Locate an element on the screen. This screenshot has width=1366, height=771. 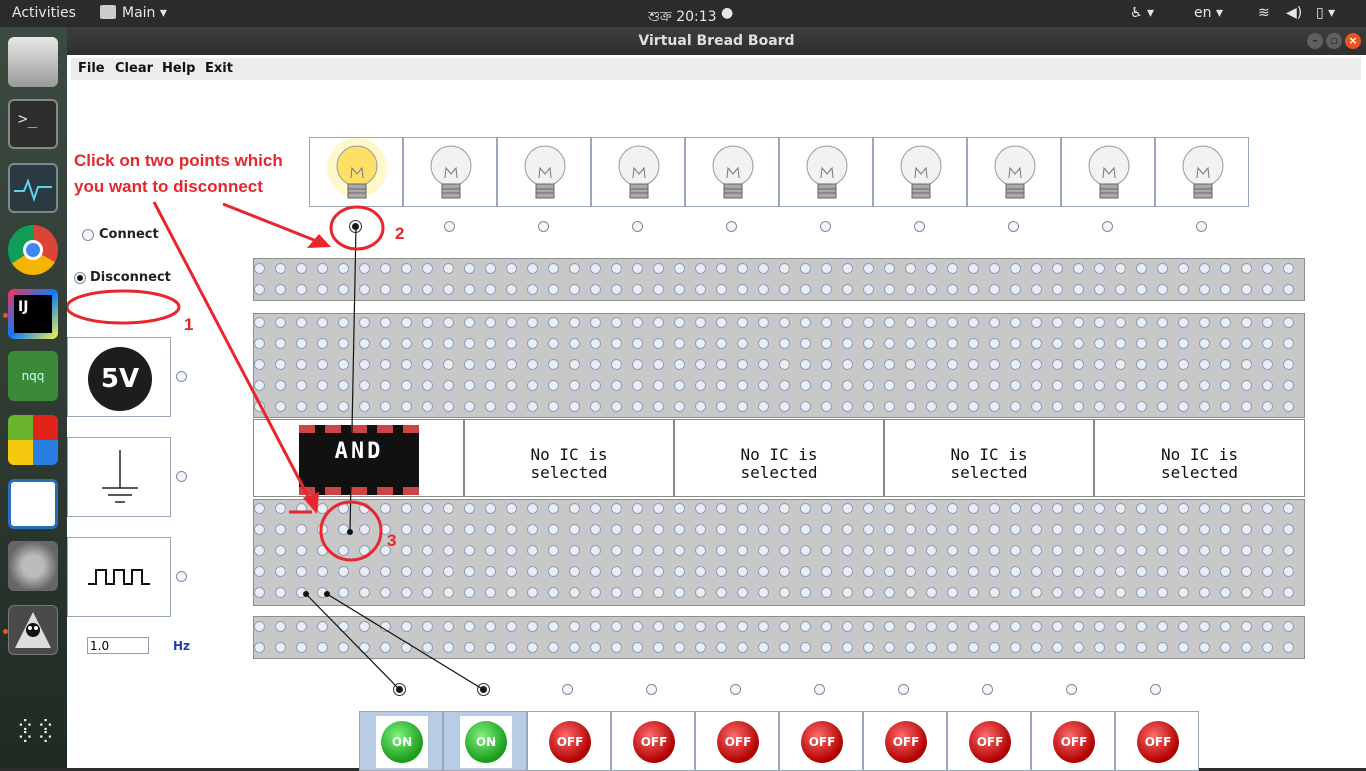
settings-icon is located at coordinates (33, 566).